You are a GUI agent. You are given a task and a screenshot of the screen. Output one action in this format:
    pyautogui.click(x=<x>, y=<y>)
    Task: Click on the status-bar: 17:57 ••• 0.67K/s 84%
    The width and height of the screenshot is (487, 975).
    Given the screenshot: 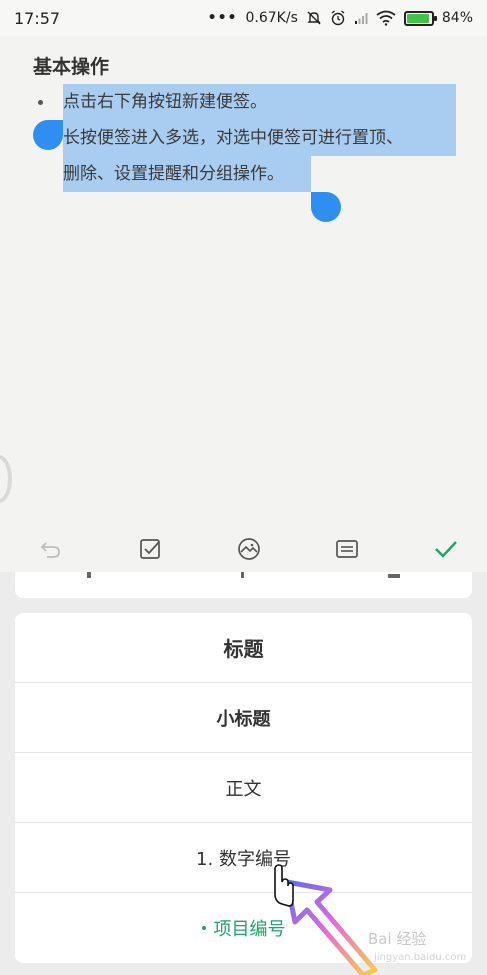 What is the action you would take?
    pyautogui.click(x=243, y=18)
    